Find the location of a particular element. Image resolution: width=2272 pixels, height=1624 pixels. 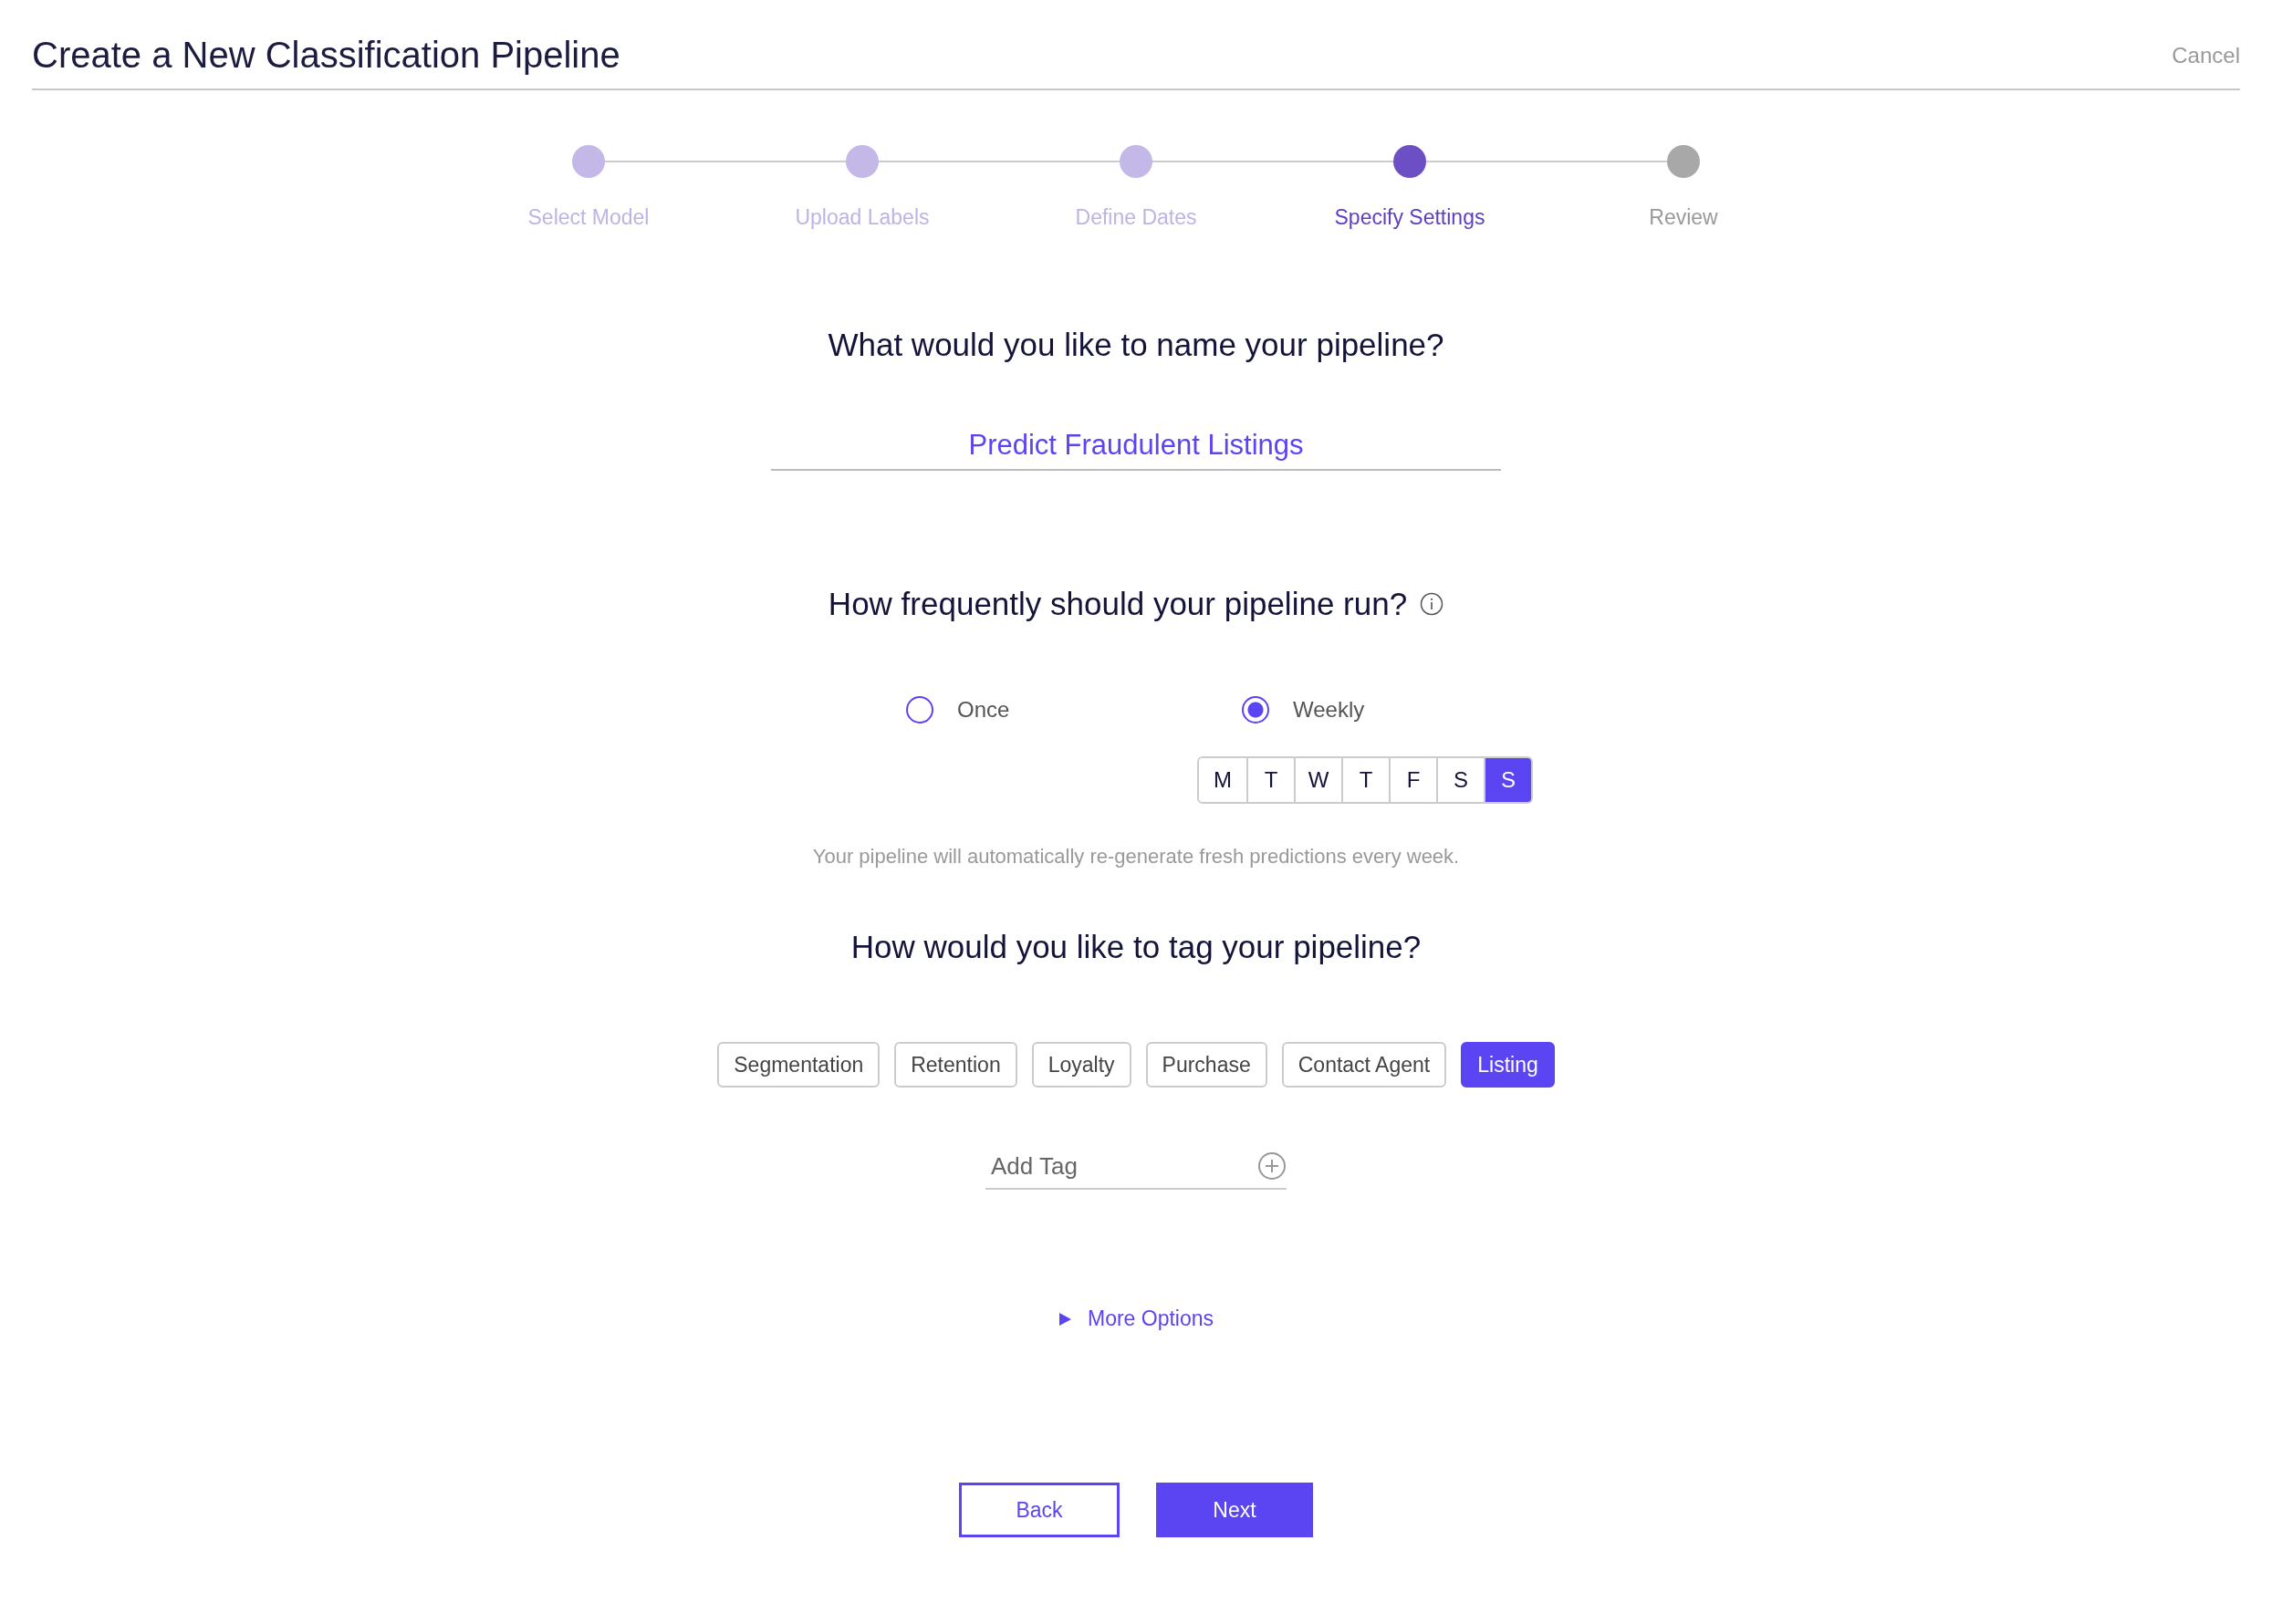

name-question: What would you like to name your pipeline? is located at coordinates (1136, 345).